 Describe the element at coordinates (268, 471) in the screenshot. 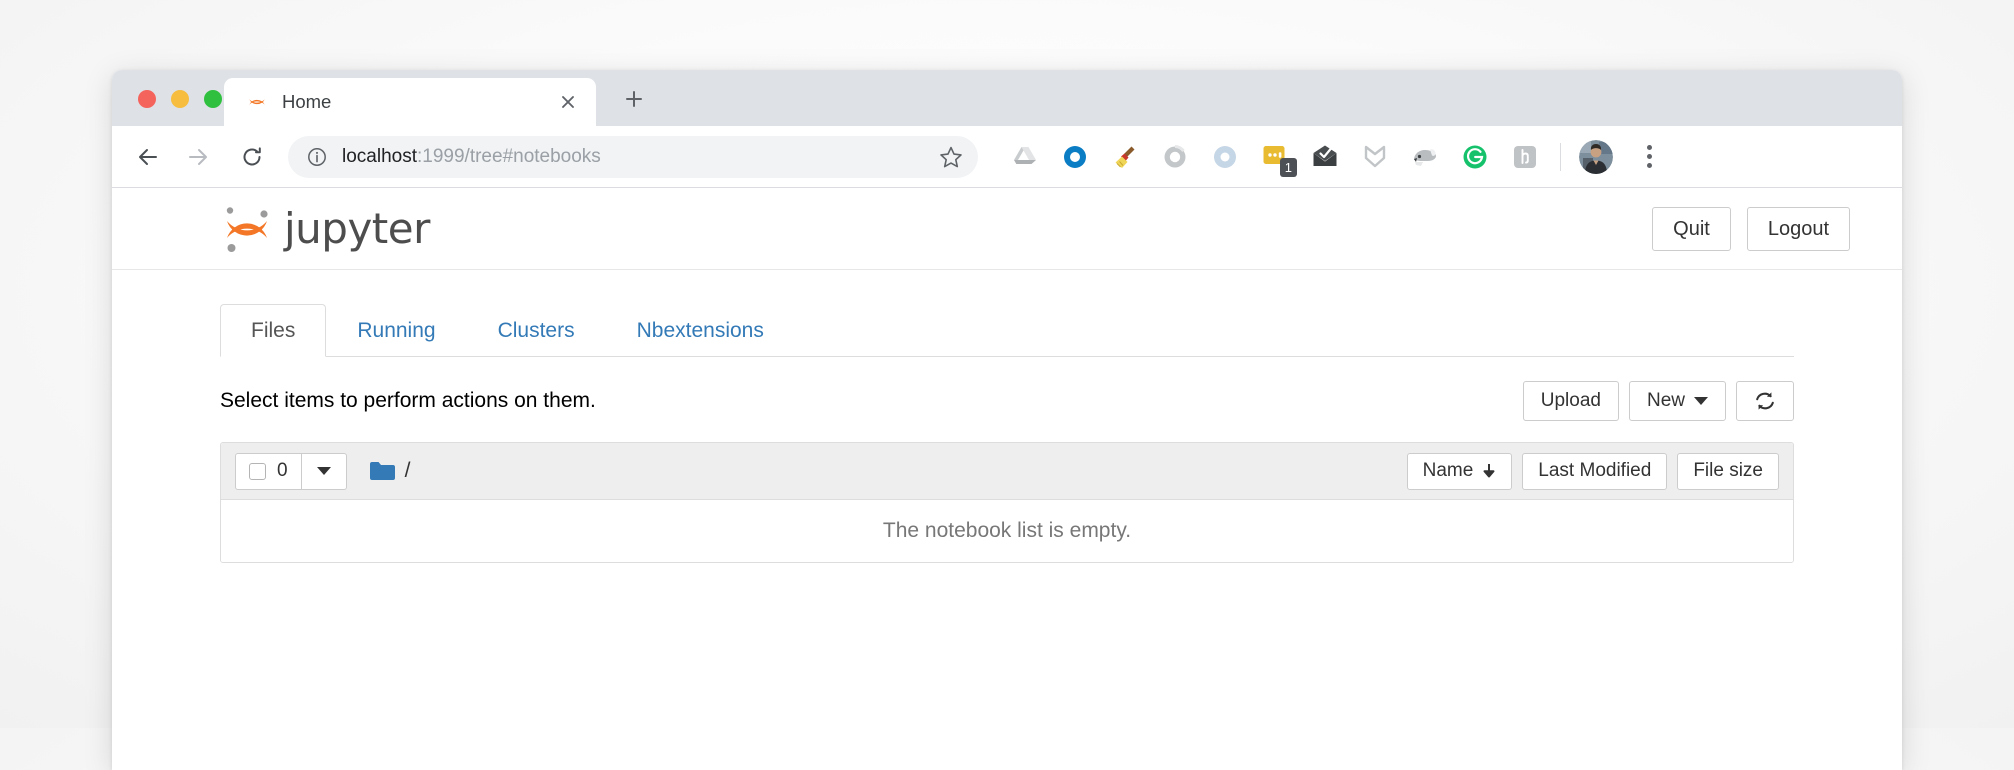

I see `select-all-checkbox: 0` at that location.